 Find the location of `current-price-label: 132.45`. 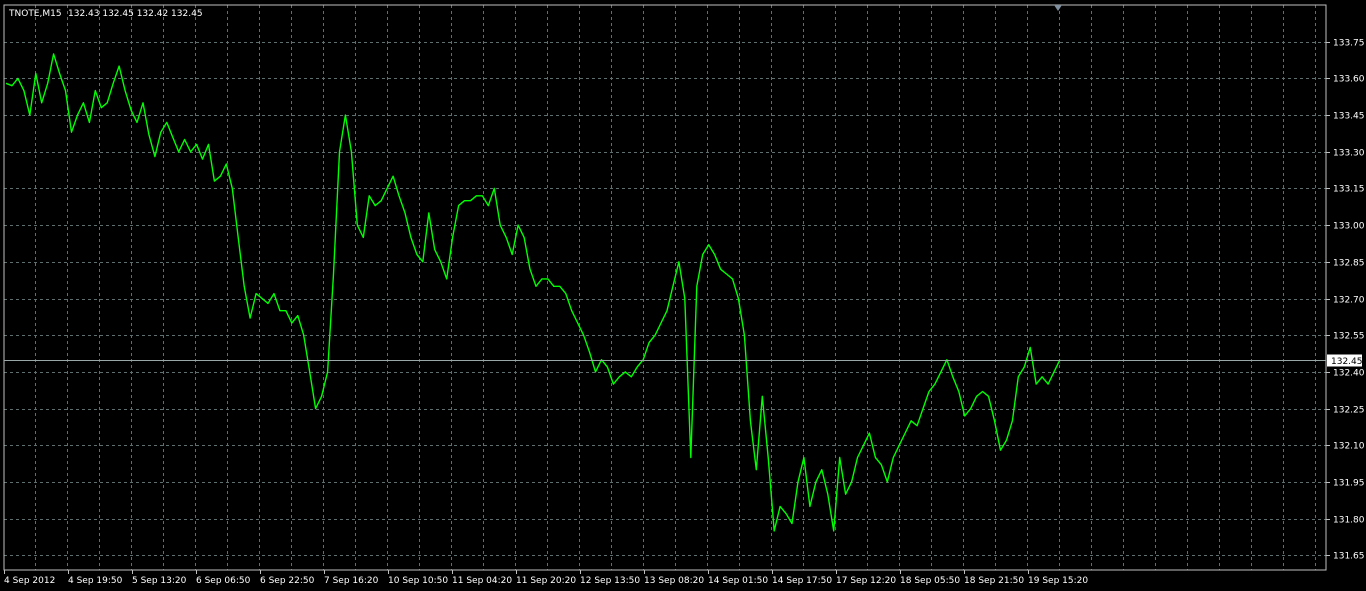

current-price-label: 132.45 is located at coordinates (1347, 362).